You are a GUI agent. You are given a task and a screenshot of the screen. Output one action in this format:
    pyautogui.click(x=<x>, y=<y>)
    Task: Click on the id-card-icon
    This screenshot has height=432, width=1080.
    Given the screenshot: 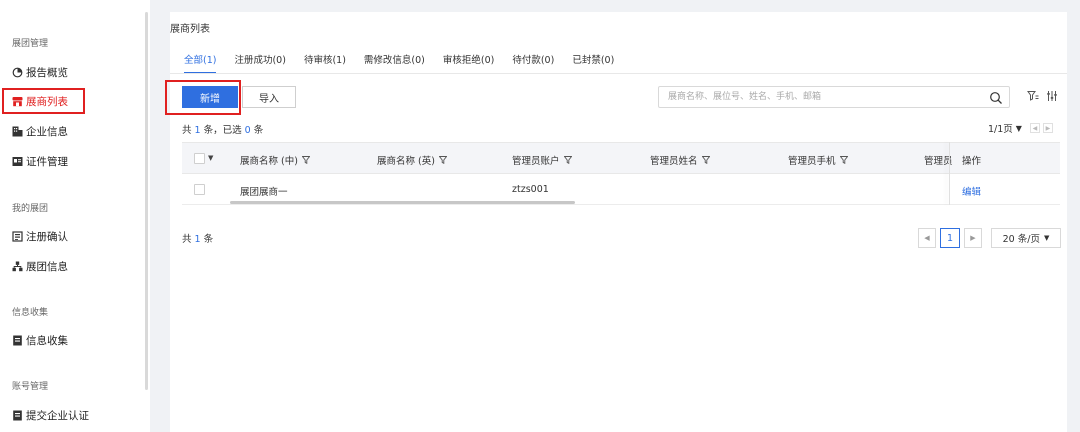 What is the action you would take?
    pyautogui.click(x=17, y=161)
    